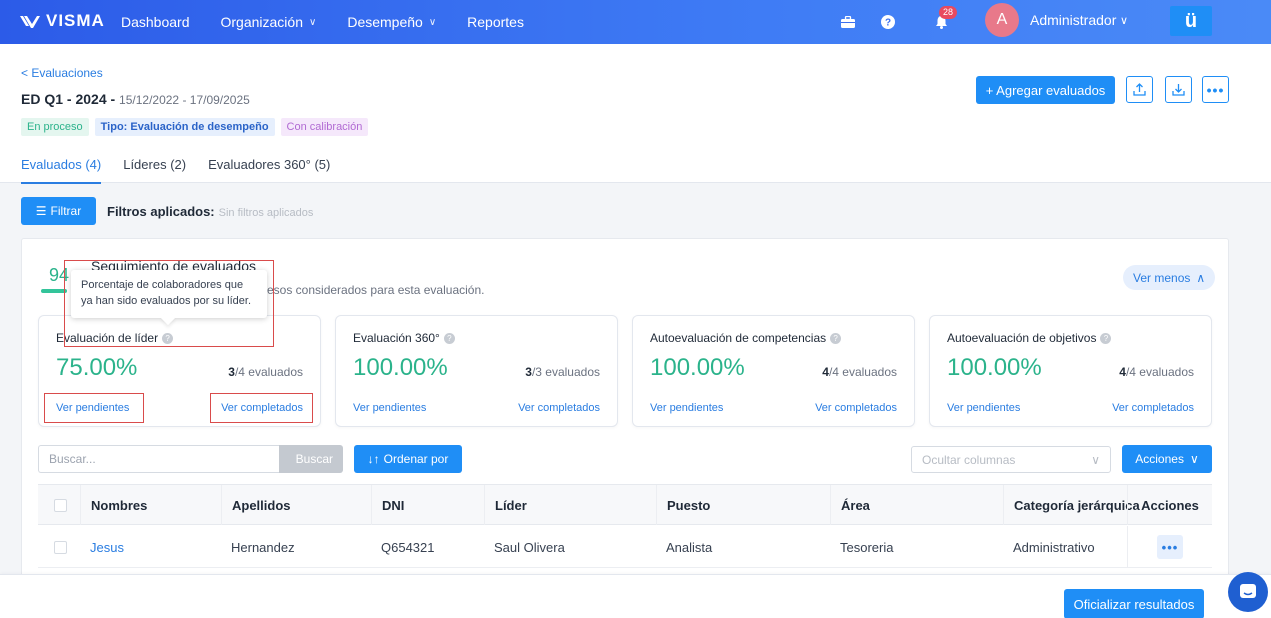 This screenshot has width=1271, height=618. What do you see at coordinates (115, 338) in the screenshot?
I see `stat-title: Evaluación de líder?` at bounding box center [115, 338].